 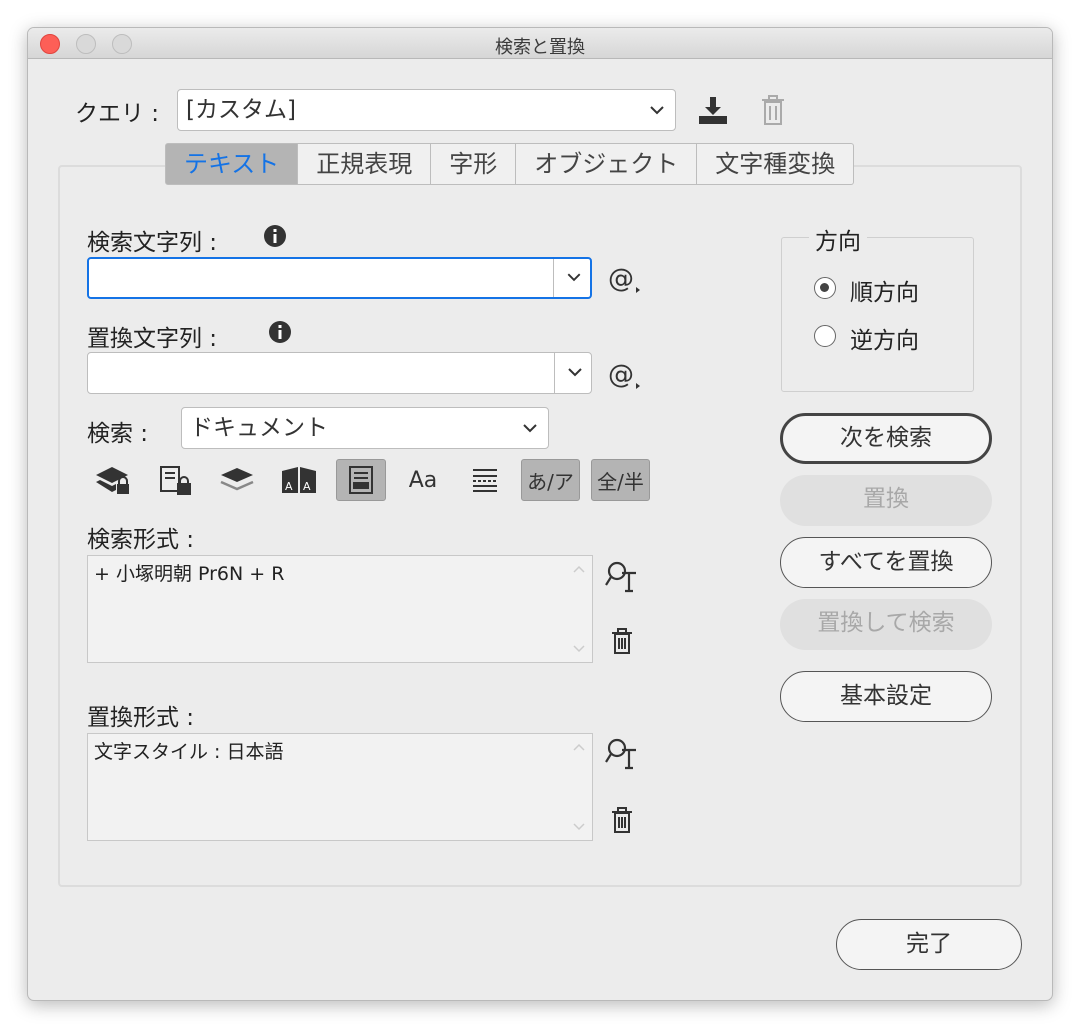 What do you see at coordinates (776, 164) in the screenshot?
I see `tab-transliterate: 文字種変換` at bounding box center [776, 164].